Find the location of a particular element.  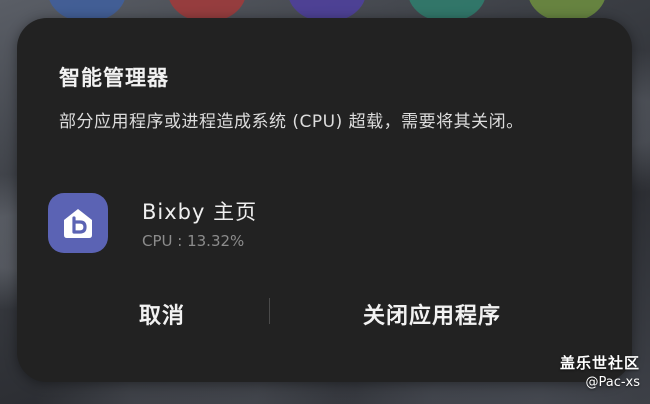

cancel-button: 取消 is located at coordinates (162, 314).